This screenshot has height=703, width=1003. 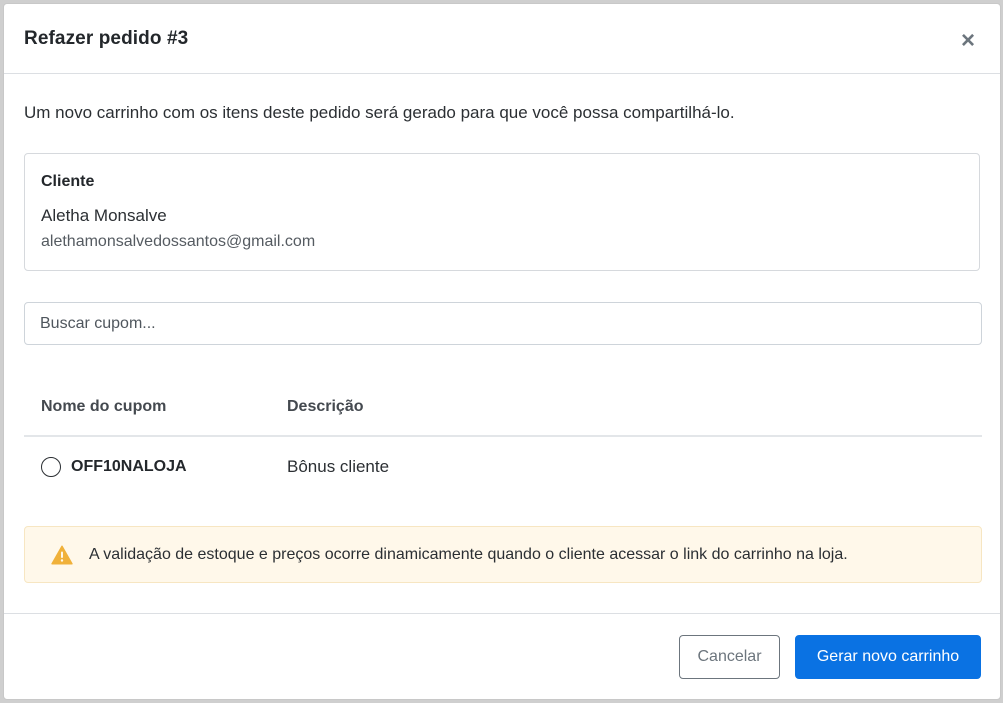 I want to click on column-header-coupon-name: Nome do cupom, so click(x=104, y=406).